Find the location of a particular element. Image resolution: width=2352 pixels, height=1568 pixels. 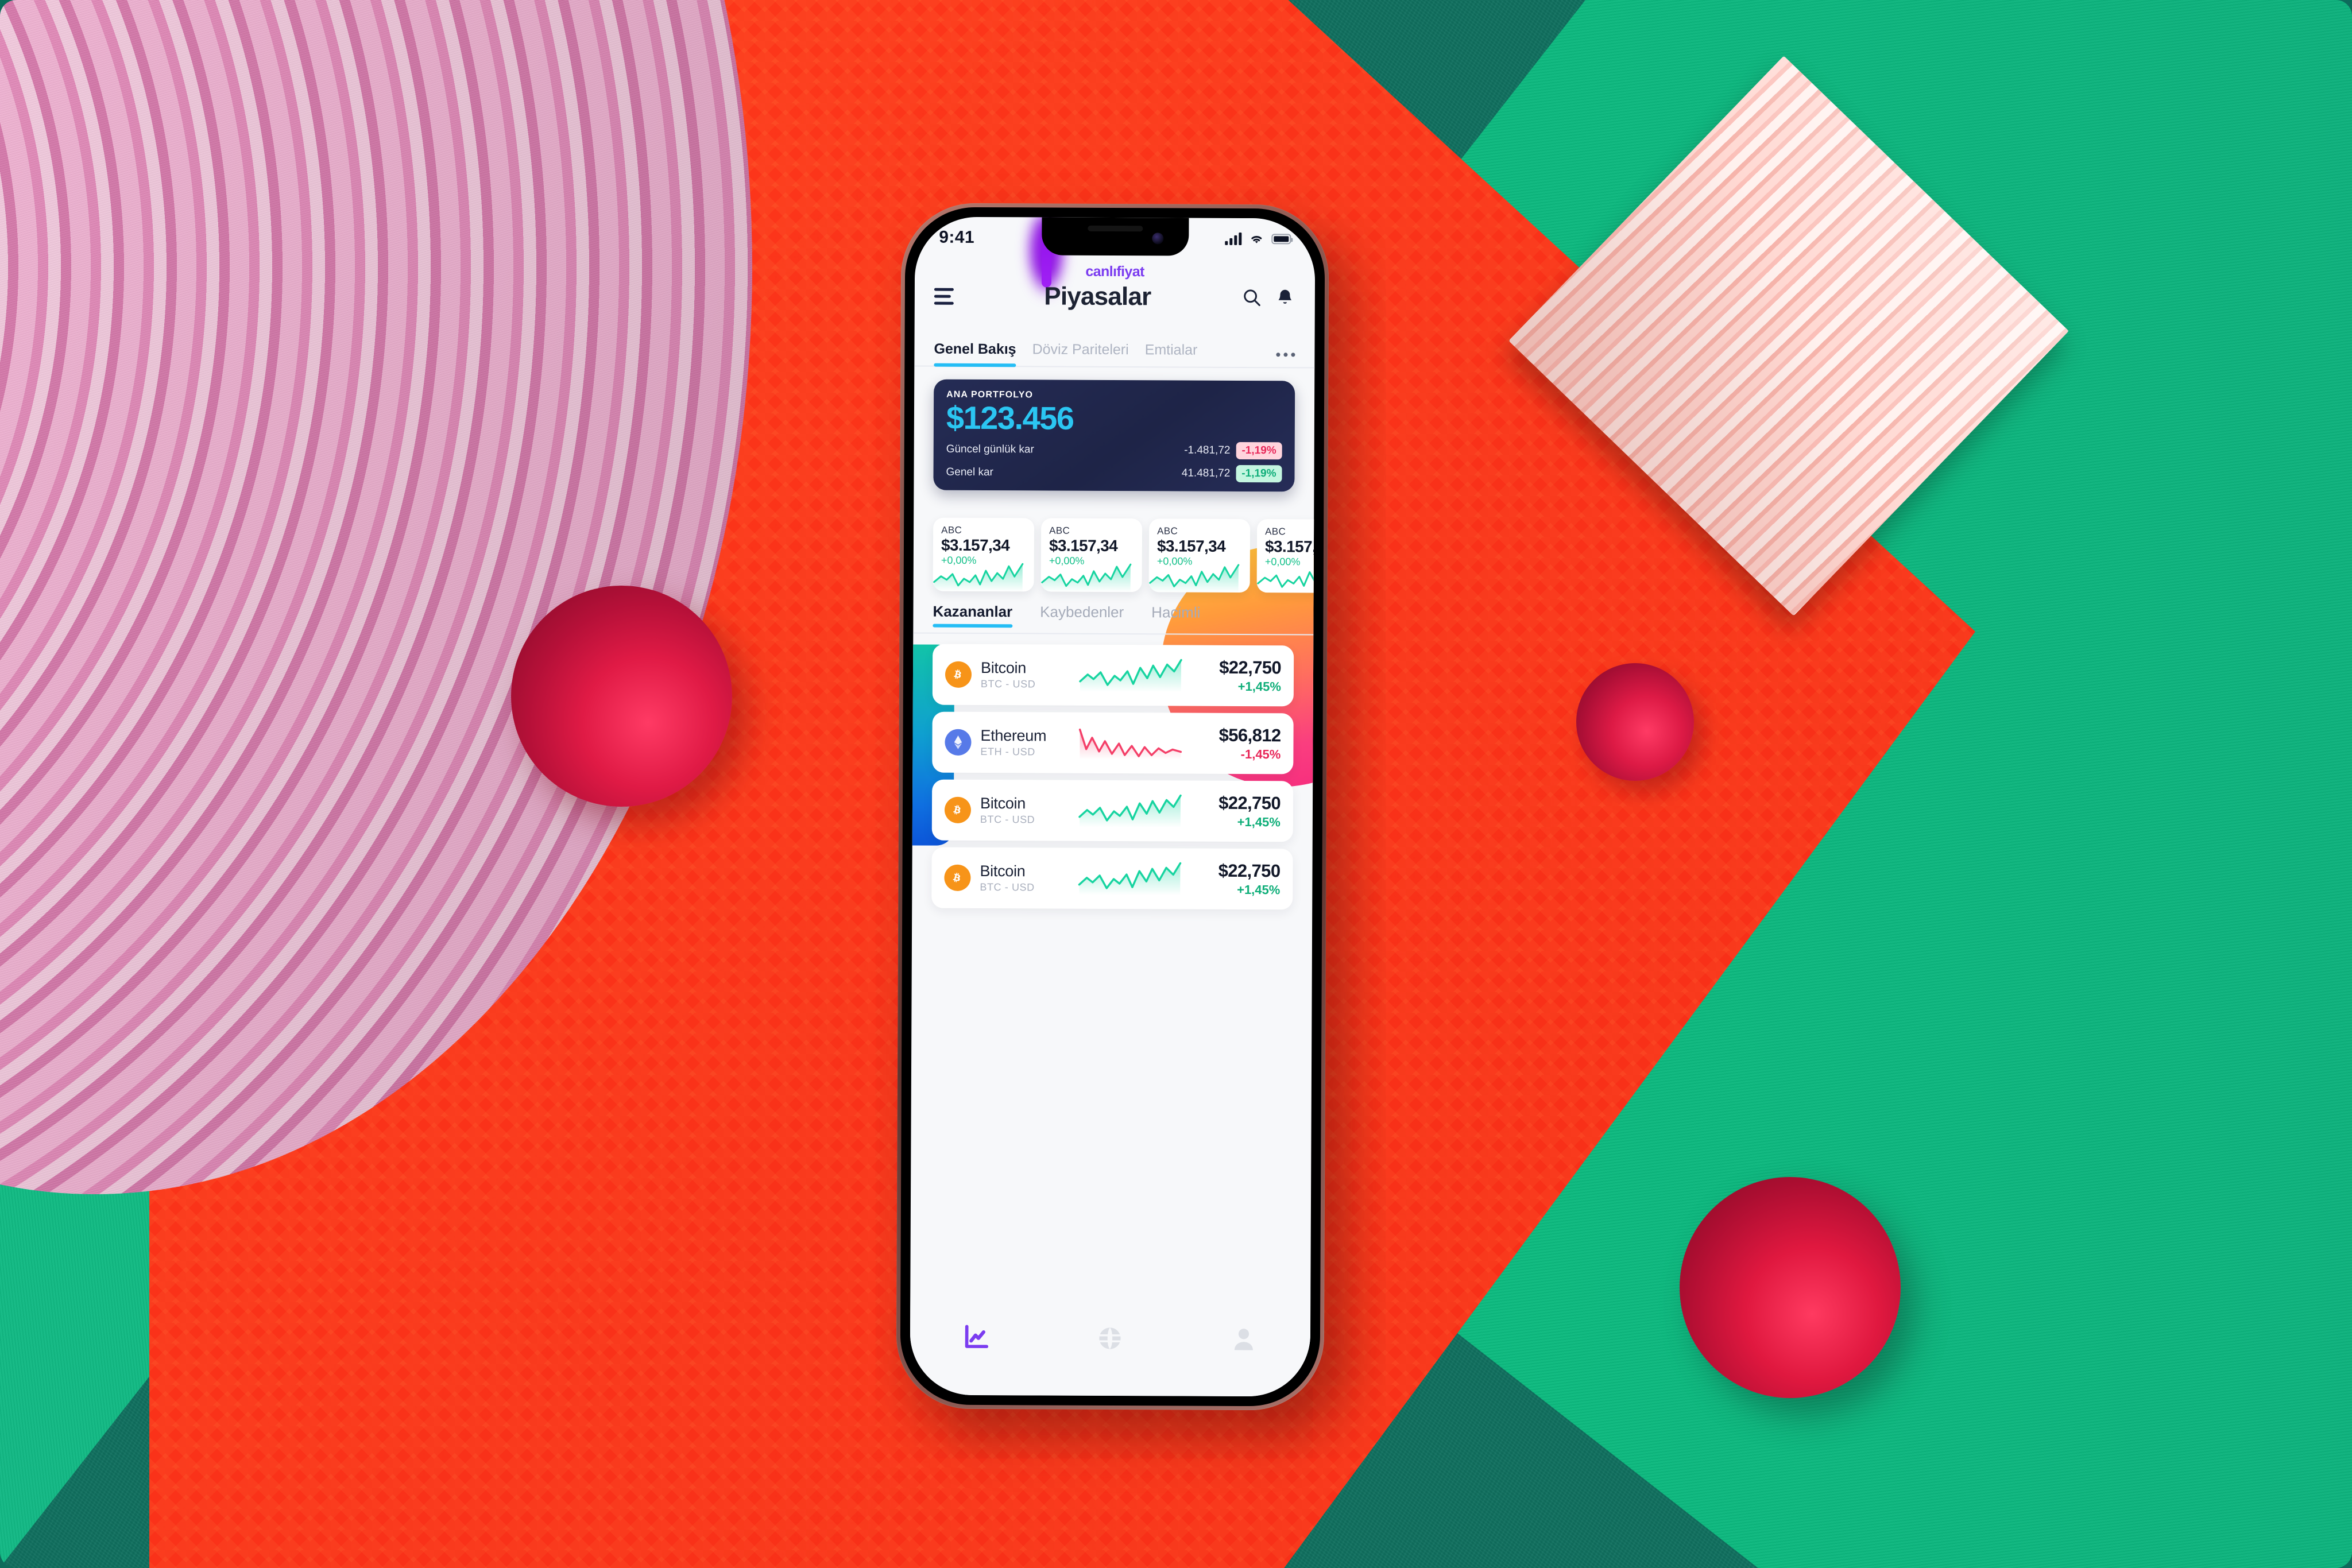

tab-doviz-pariteleri: Döviz Pariteleri is located at coordinates (1080, 353).